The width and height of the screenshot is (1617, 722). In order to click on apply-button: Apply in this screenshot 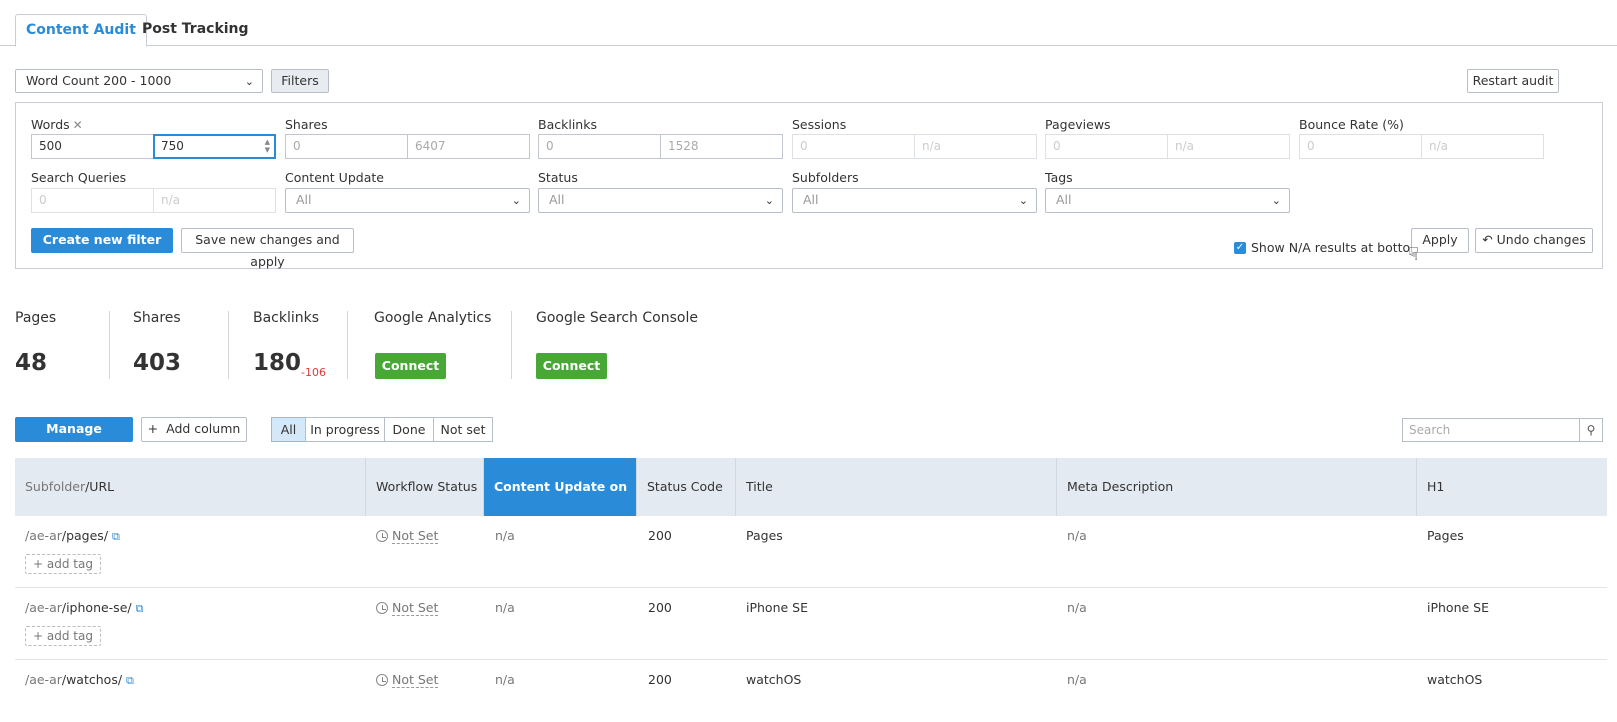, I will do `click(1440, 240)`.